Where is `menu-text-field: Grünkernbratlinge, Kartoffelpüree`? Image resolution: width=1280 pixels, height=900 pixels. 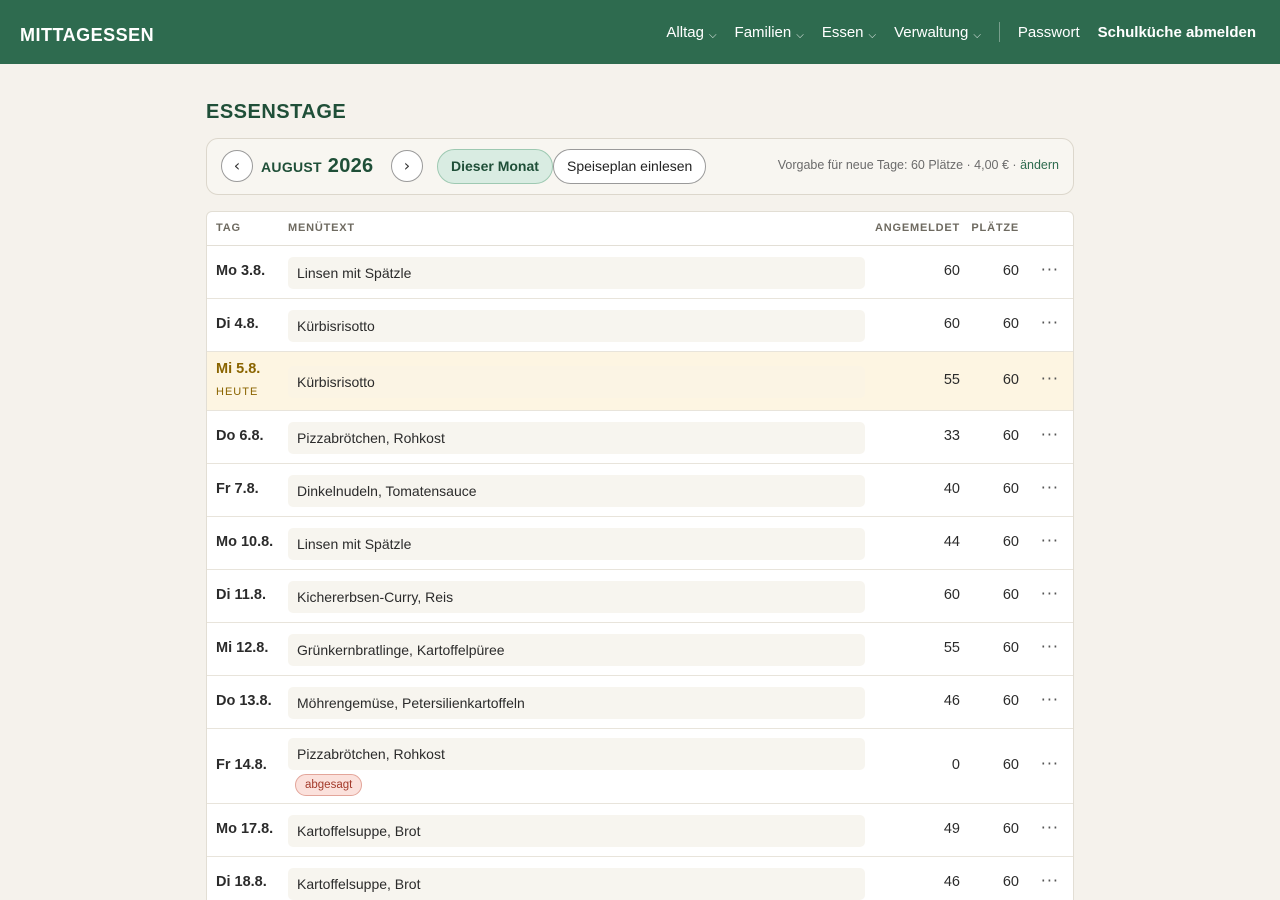
menu-text-field: Grünkernbratlinge, Kartoffelpüree is located at coordinates (576, 650).